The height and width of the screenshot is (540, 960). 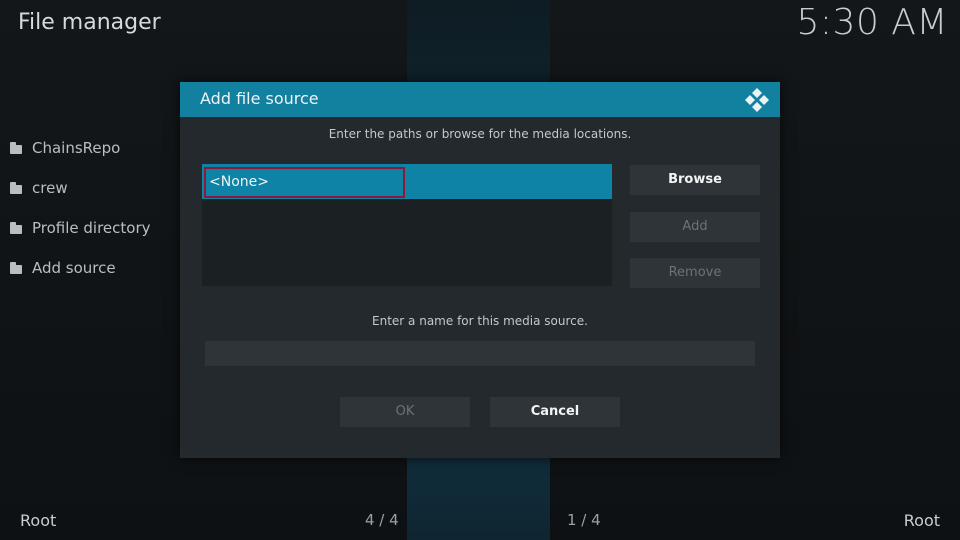 I want to click on footer-bar: Root 4 / 4 1 / 4 Root, so click(x=480, y=520).